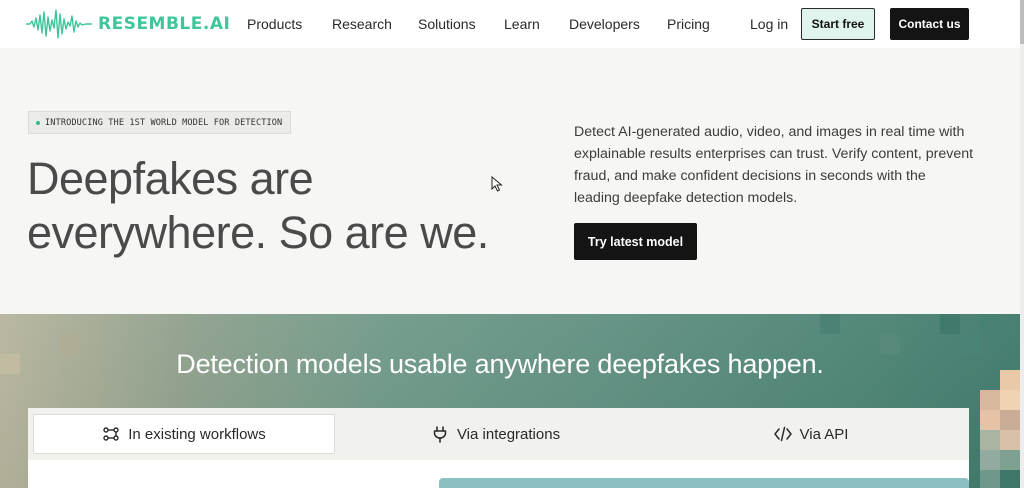 The width and height of the screenshot is (1024, 488). Describe the element at coordinates (277, 206) in the screenshot. I see `hero-title: Deepfakes are everywhere. So are we.` at that location.